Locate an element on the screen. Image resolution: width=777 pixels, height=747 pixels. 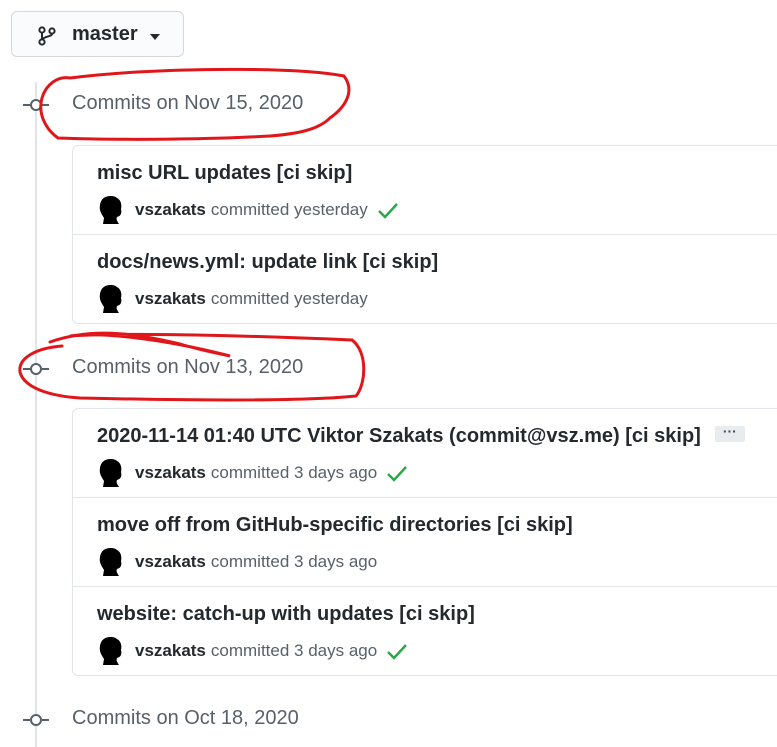
commit-group-header: Commits on Oct 18, 2020 is located at coordinates (388, 720).